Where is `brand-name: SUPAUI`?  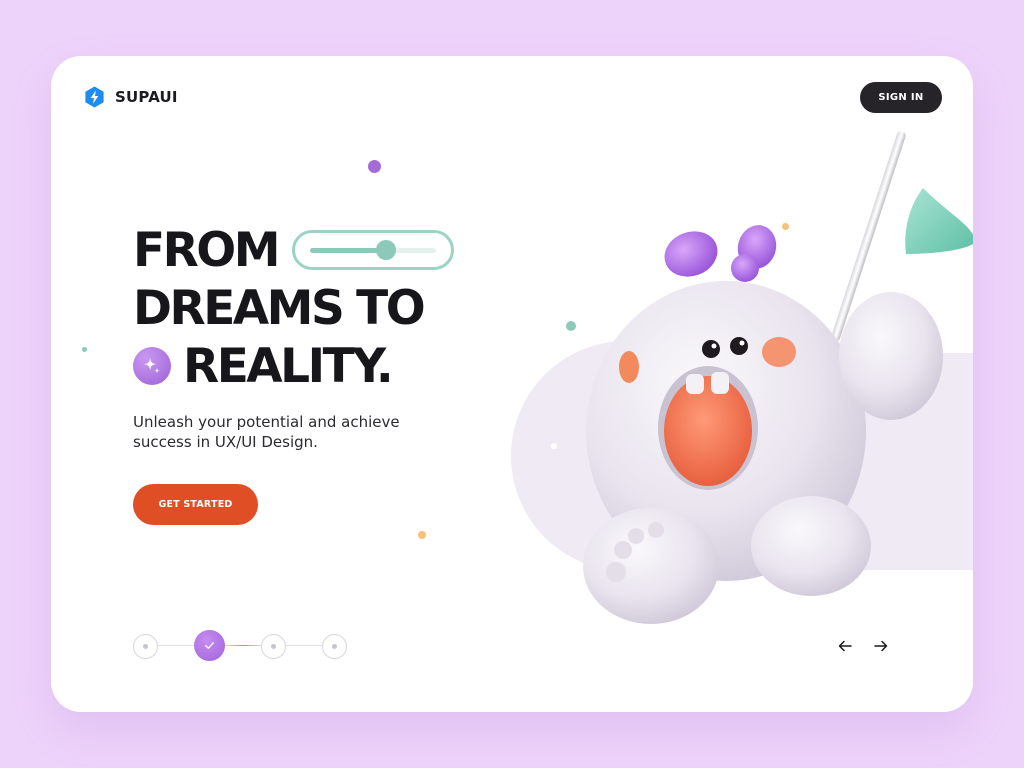 brand-name: SUPAUI is located at coordinates (146, 97).